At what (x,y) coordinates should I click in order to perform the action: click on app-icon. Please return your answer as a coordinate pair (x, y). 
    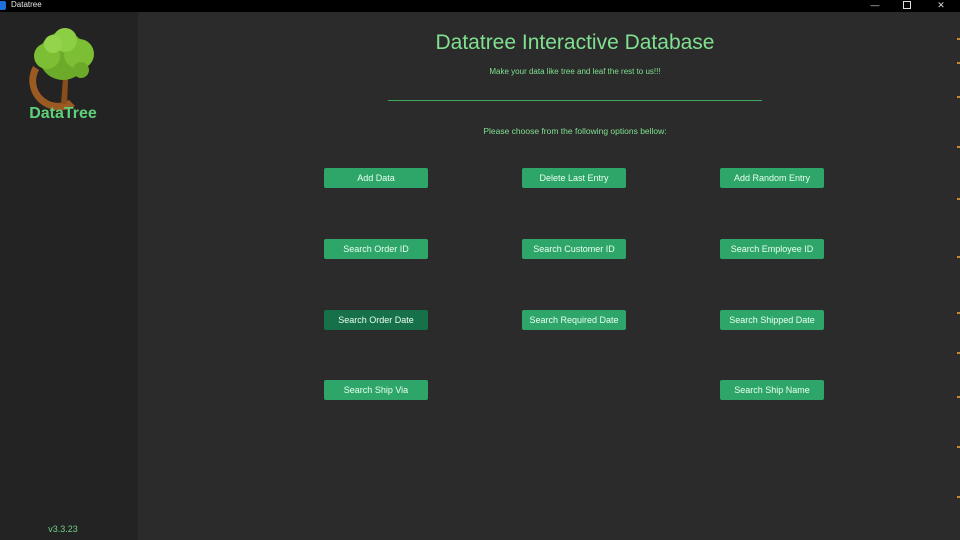
    Looking at the image, I should click on (3, 5).